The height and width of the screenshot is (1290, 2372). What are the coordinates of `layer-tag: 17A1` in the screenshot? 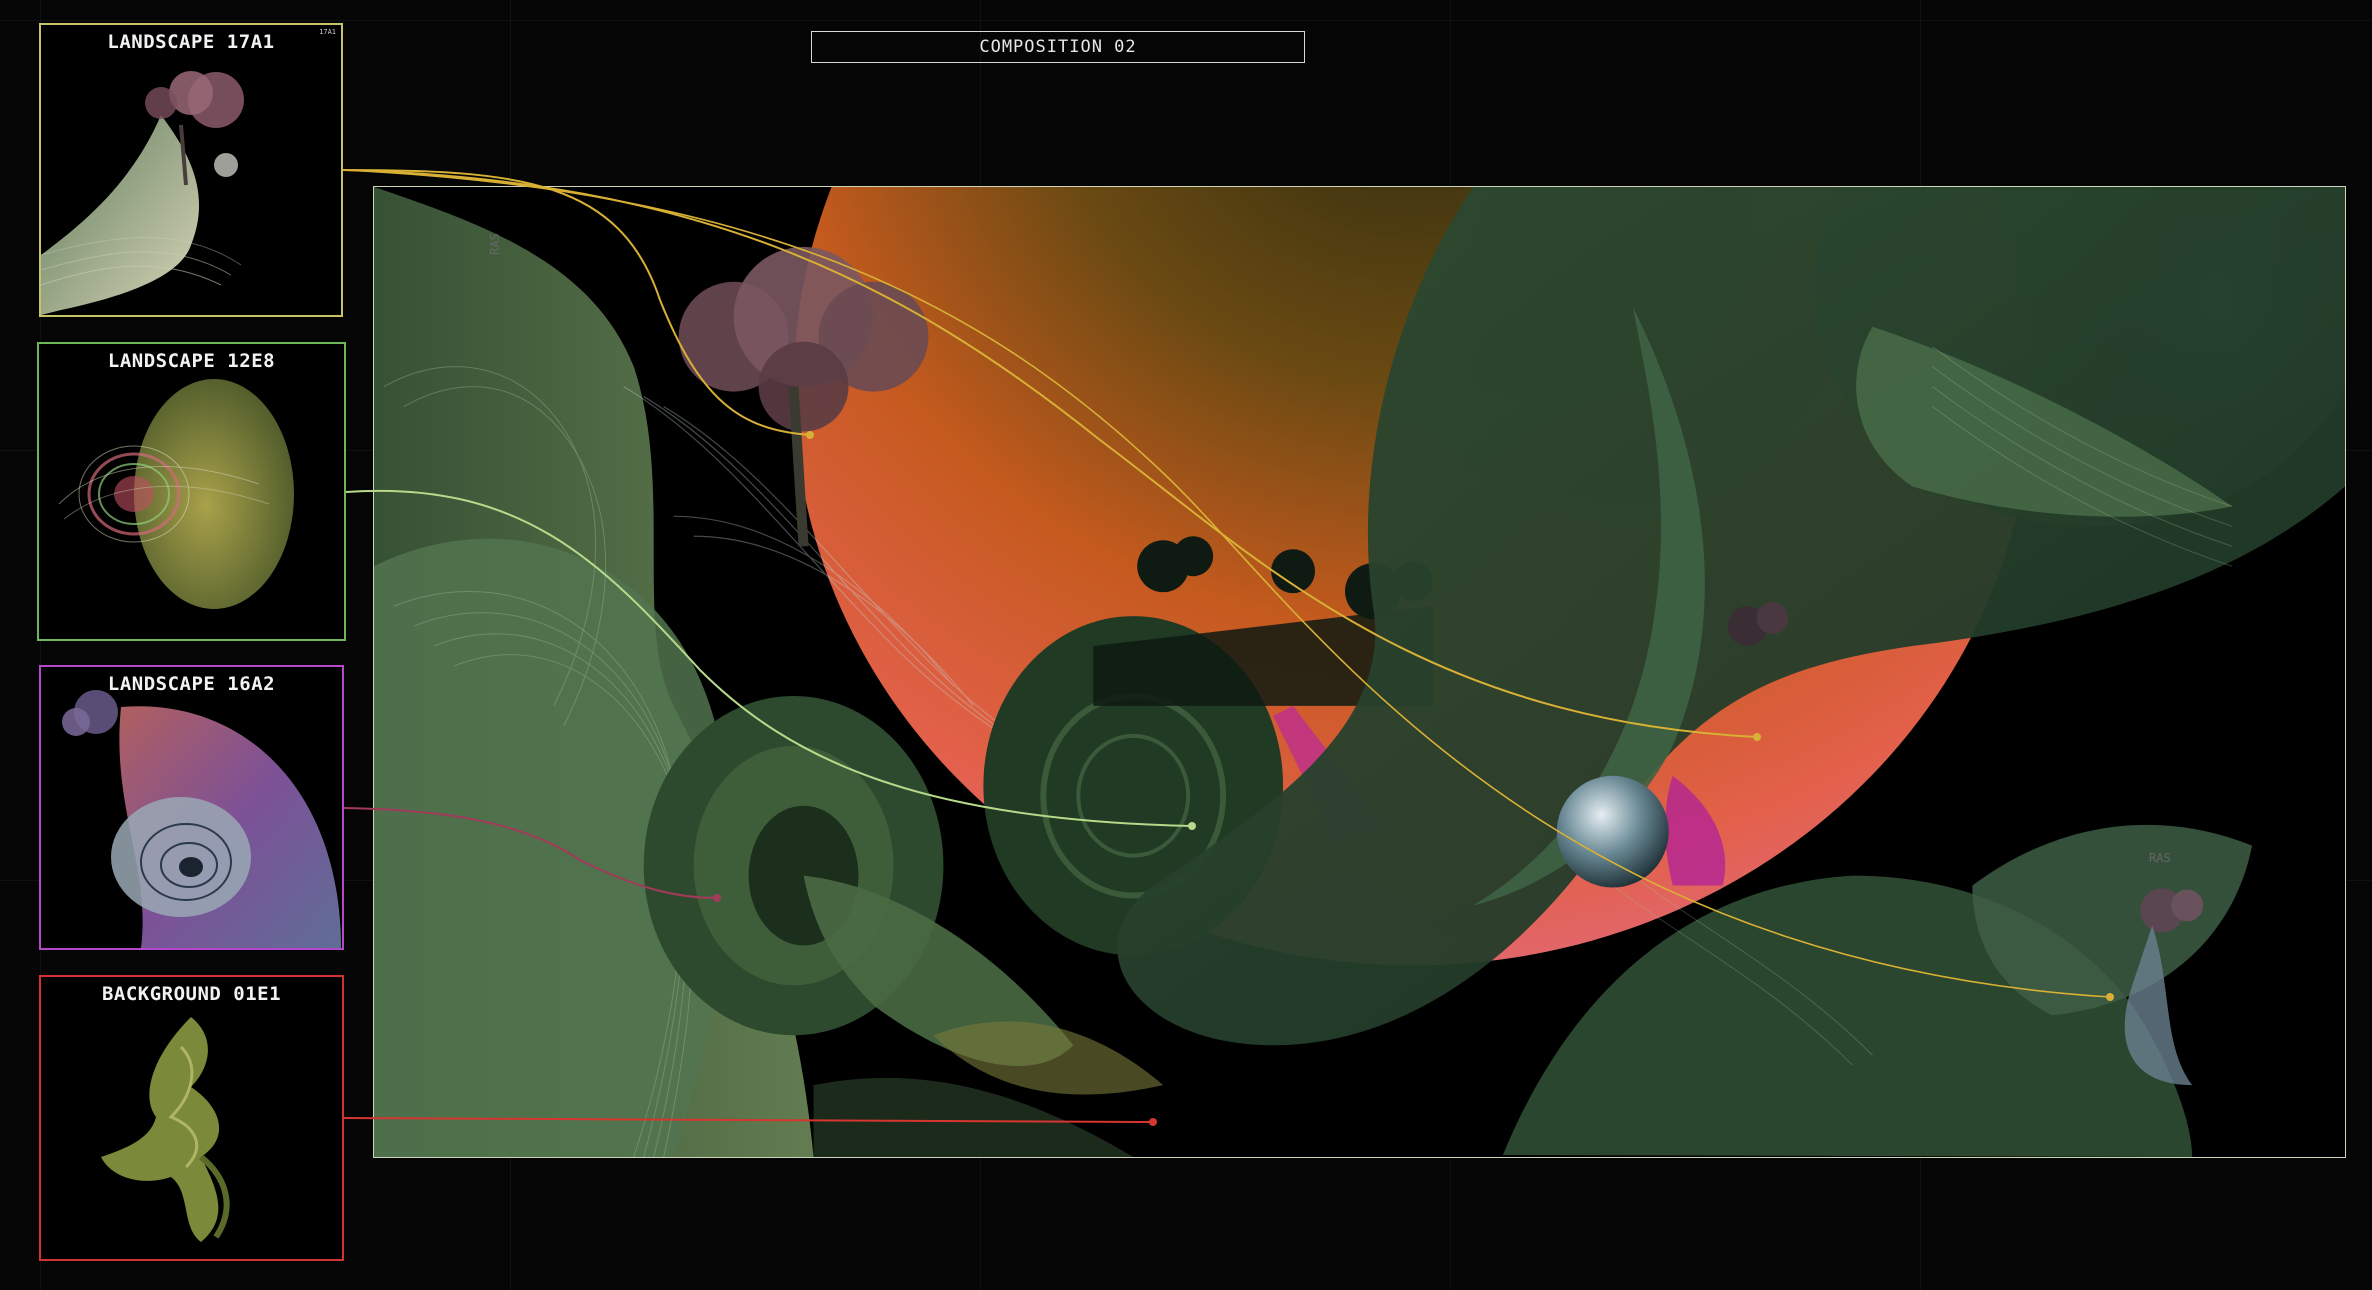 It's located at (327, 32).